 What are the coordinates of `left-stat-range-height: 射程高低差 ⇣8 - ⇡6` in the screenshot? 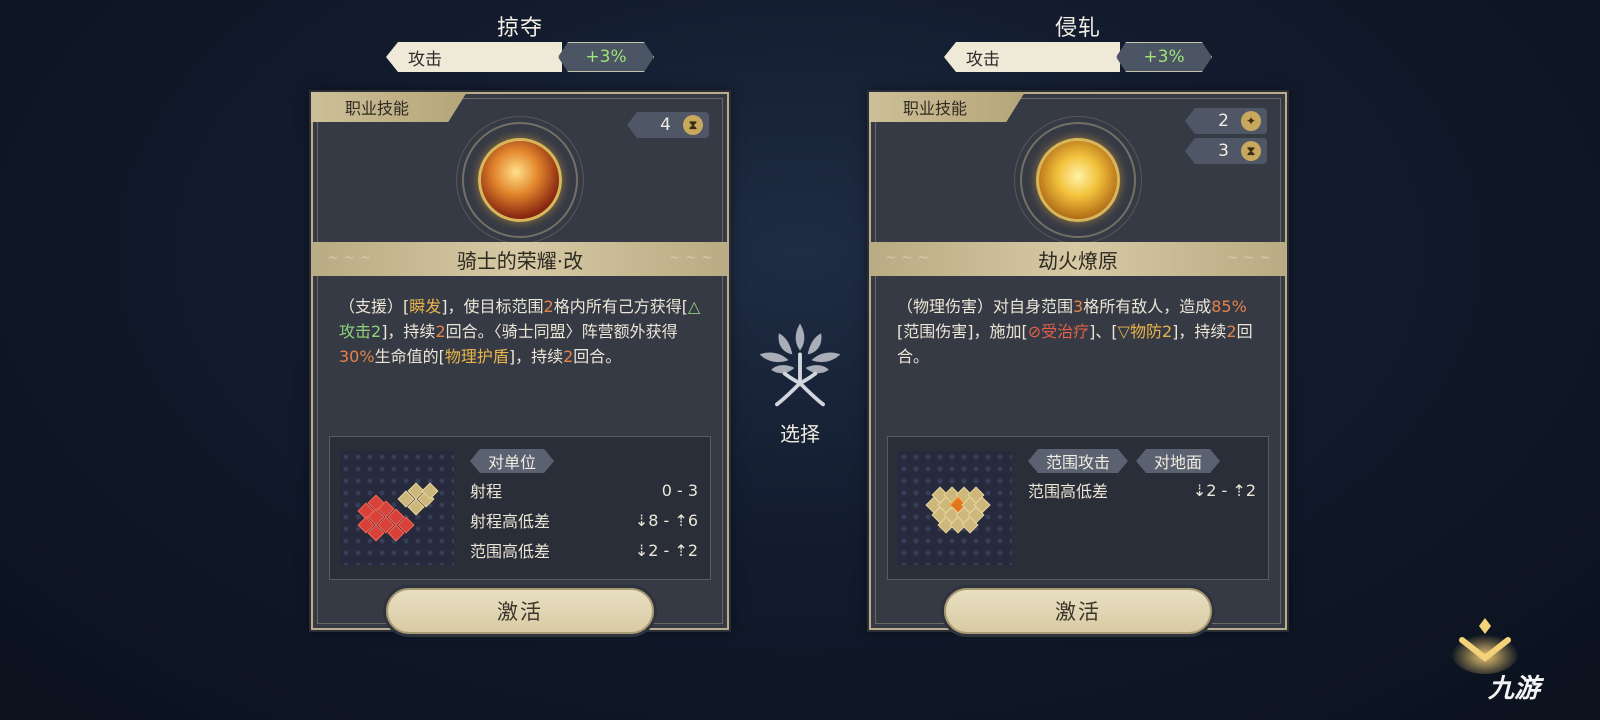 It's located at (584, 521).